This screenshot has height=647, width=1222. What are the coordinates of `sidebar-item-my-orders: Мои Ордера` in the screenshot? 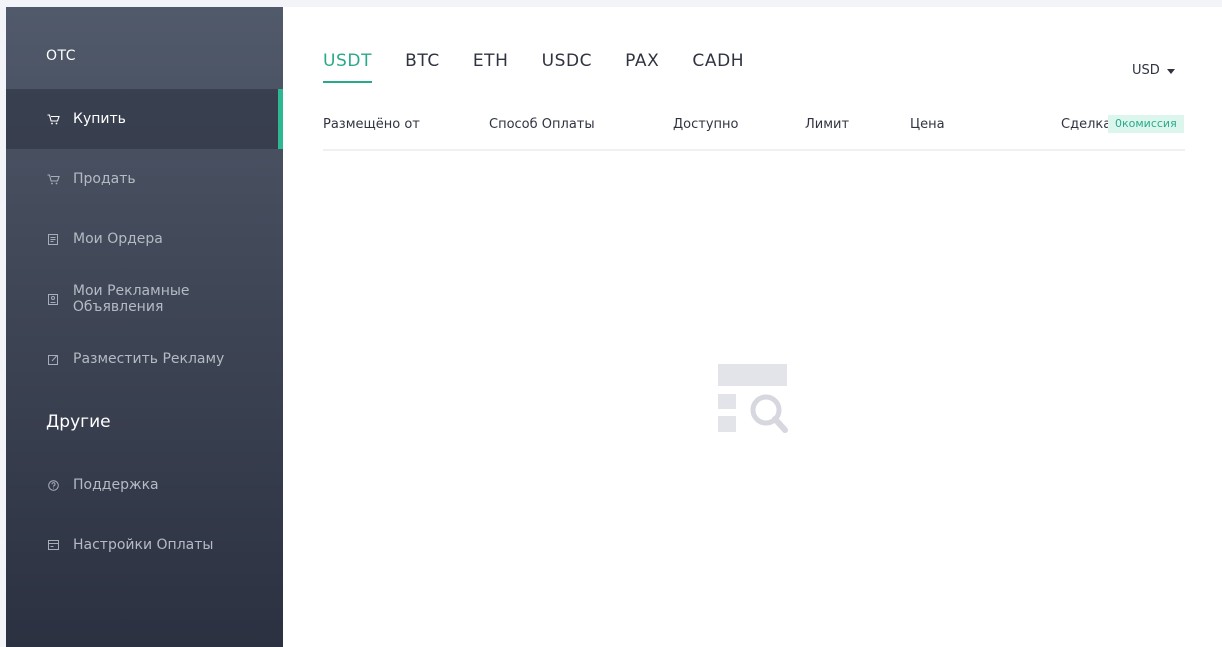 It's located at (144, 239).